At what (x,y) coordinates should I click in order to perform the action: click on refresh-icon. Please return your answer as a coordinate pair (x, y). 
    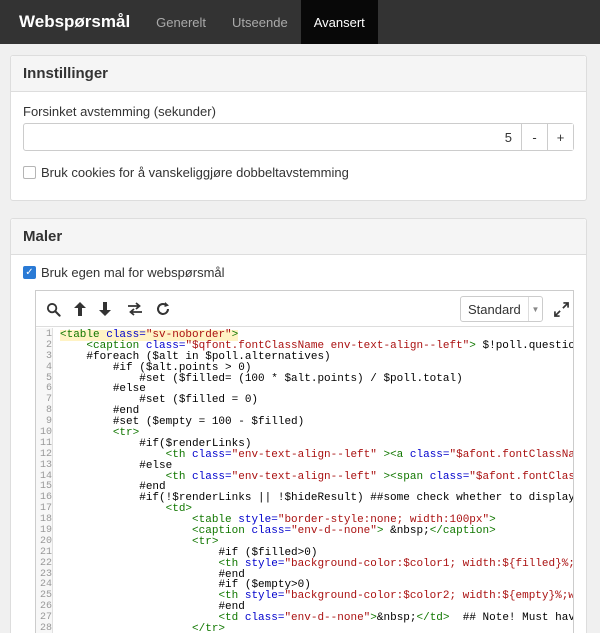
    Looking at the image, I should click on (163, 309).